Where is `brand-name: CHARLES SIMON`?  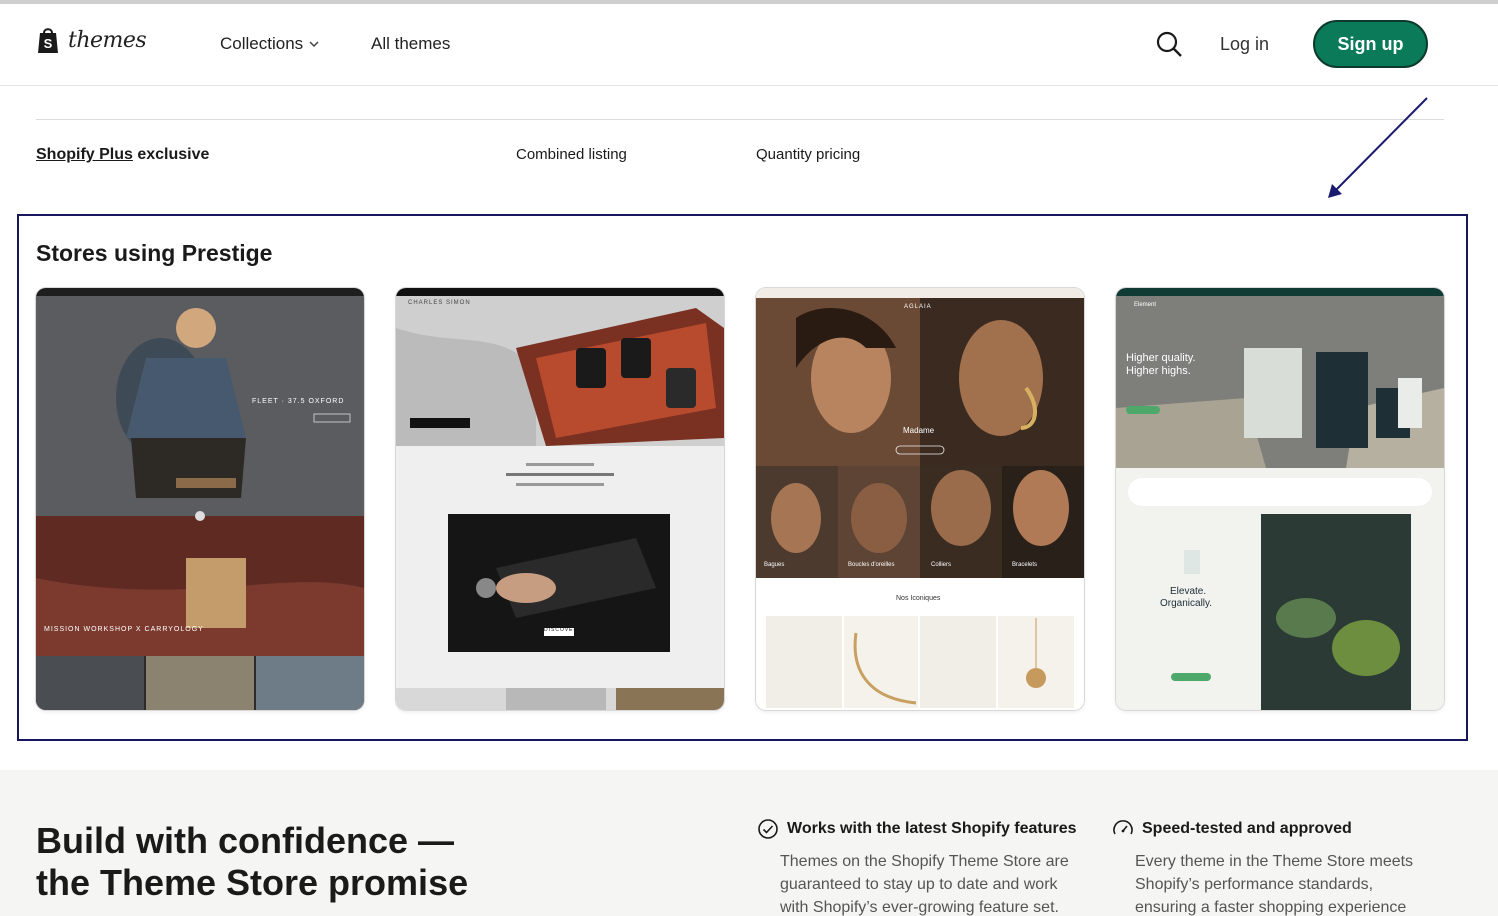 brand-name: CHARLES SIMON is located at coordinates (439, 303).